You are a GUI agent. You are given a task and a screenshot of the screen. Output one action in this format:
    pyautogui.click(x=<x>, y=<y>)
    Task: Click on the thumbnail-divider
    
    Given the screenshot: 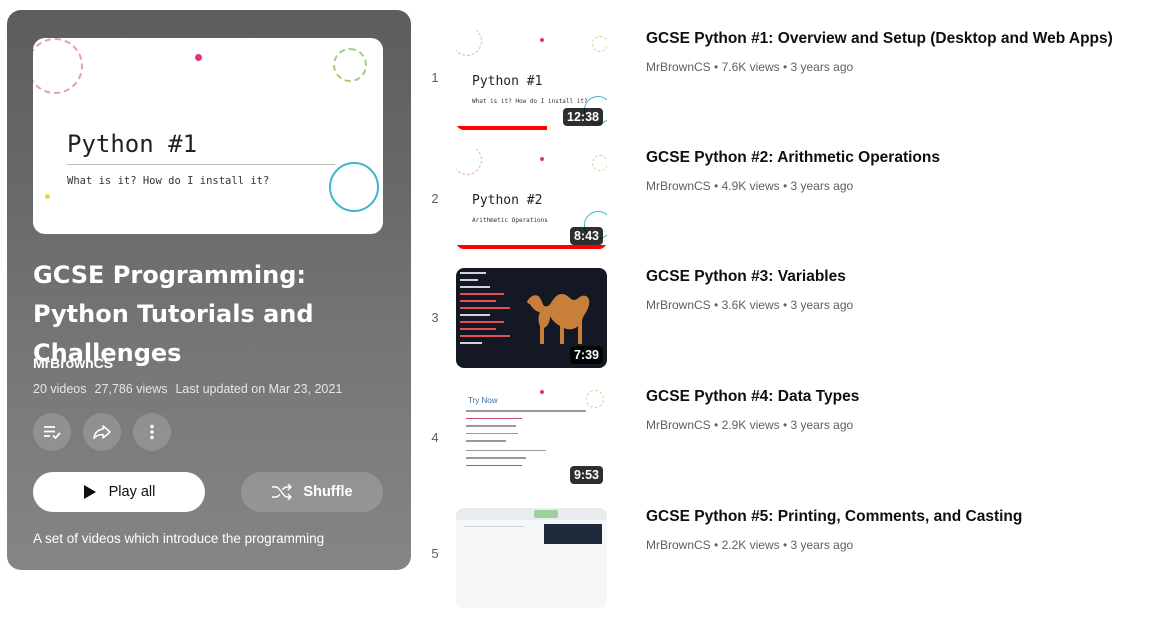 What is the action you would take?
    pyautogui.click(x=201, y=164)
    